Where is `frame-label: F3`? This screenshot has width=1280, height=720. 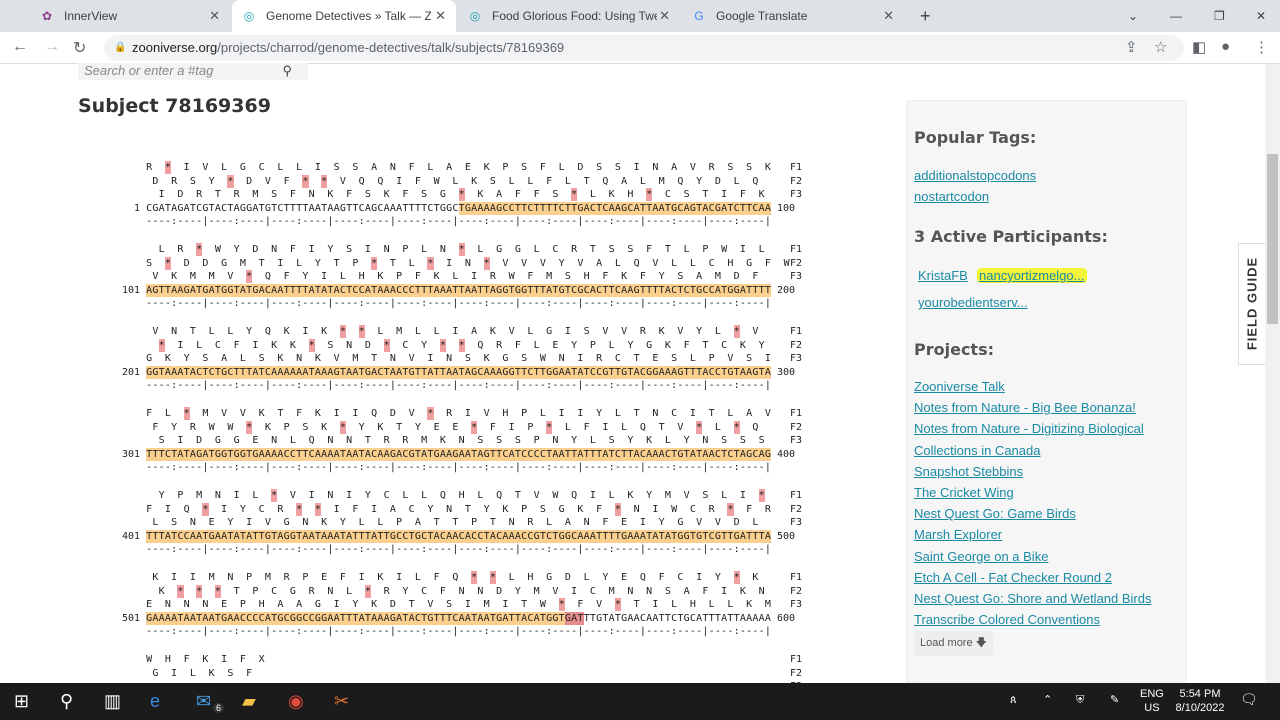
frame-label: F3 is located at coordinates (796, 195).